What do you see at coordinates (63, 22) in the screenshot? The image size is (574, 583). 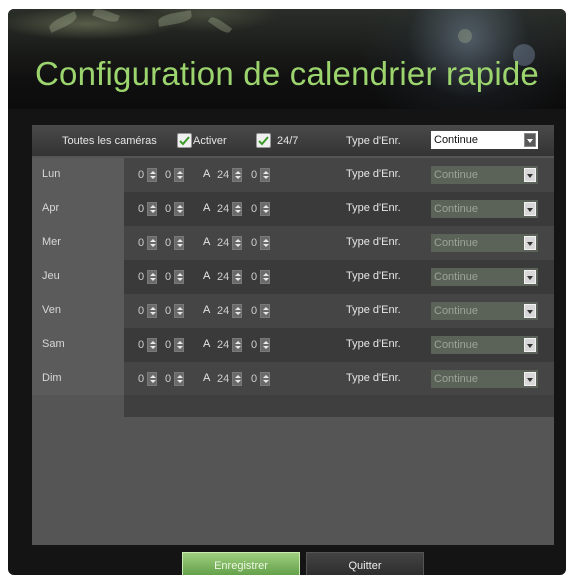 I see `leaf-decoration-icon` at bounding box center [63, 22].